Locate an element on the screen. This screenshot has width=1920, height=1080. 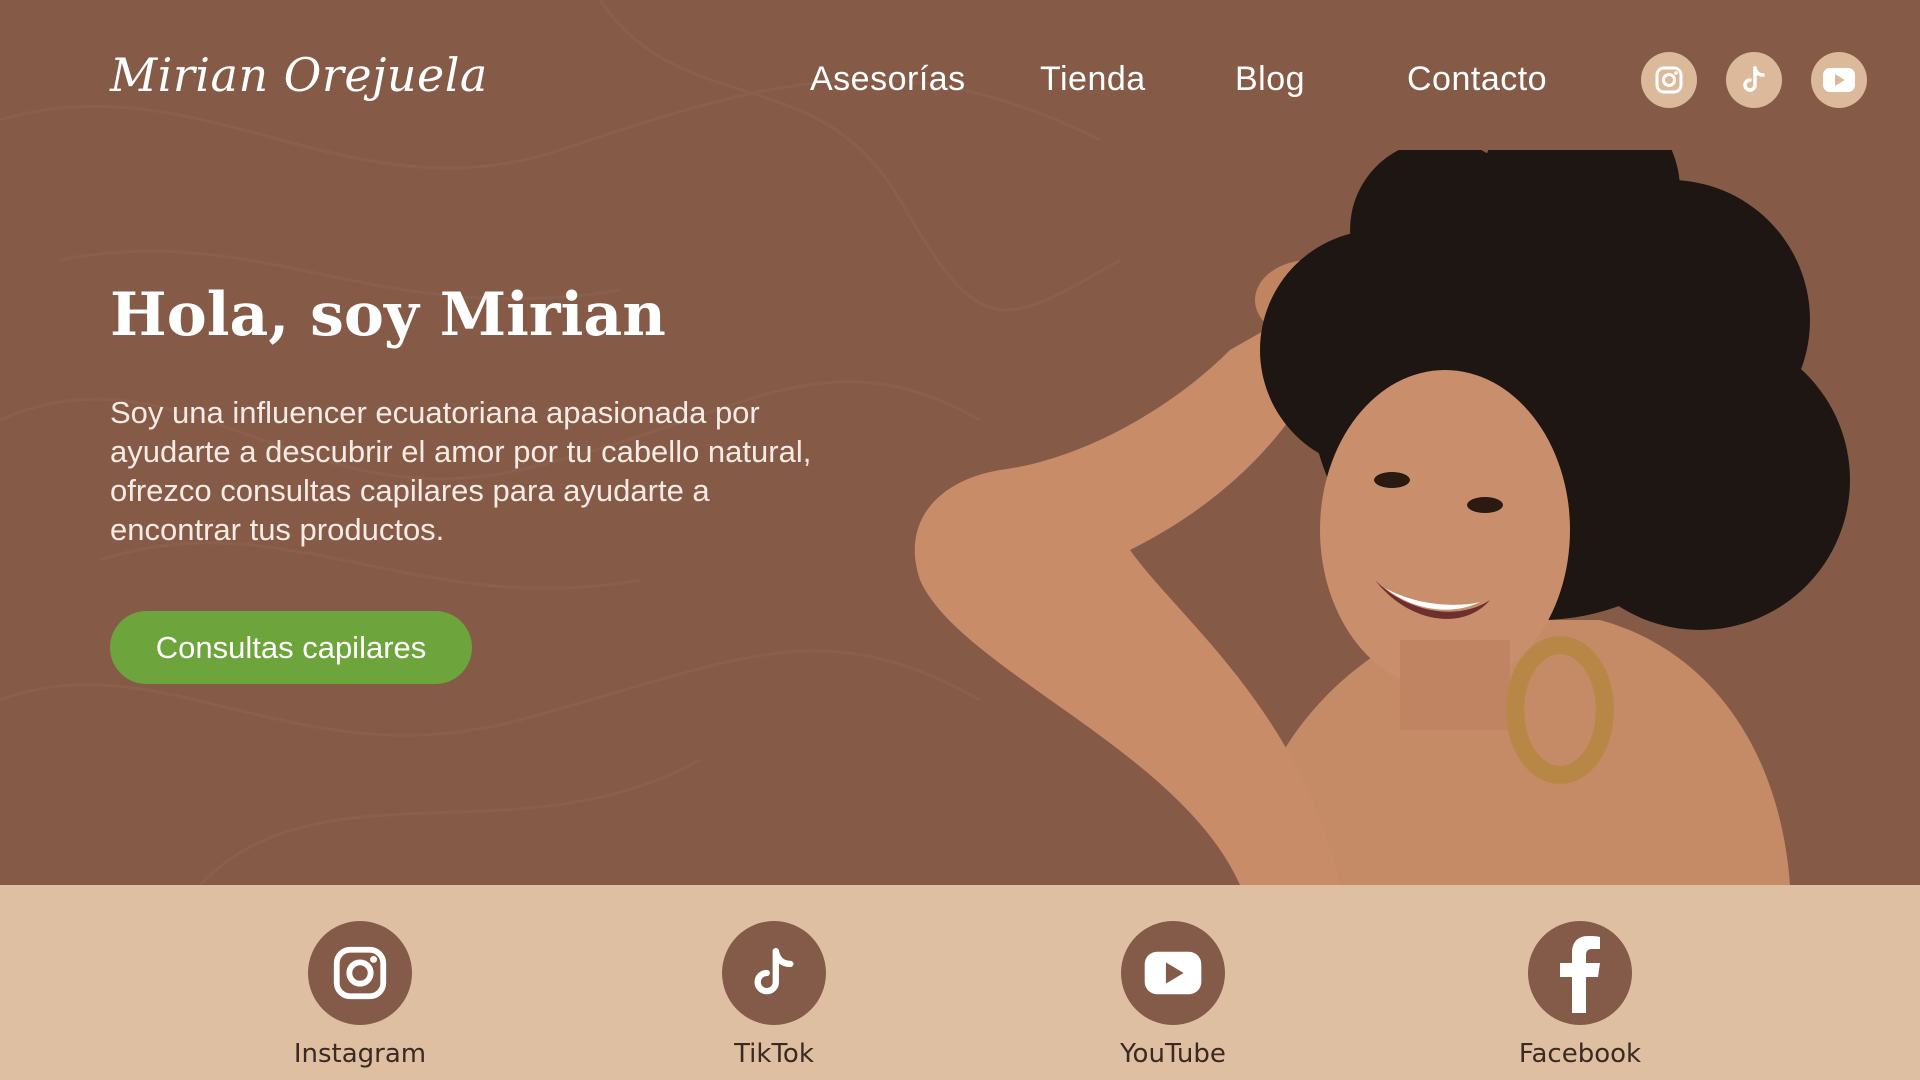
social-label-tiktok: TikTok is located at coordinates (774, 1054).